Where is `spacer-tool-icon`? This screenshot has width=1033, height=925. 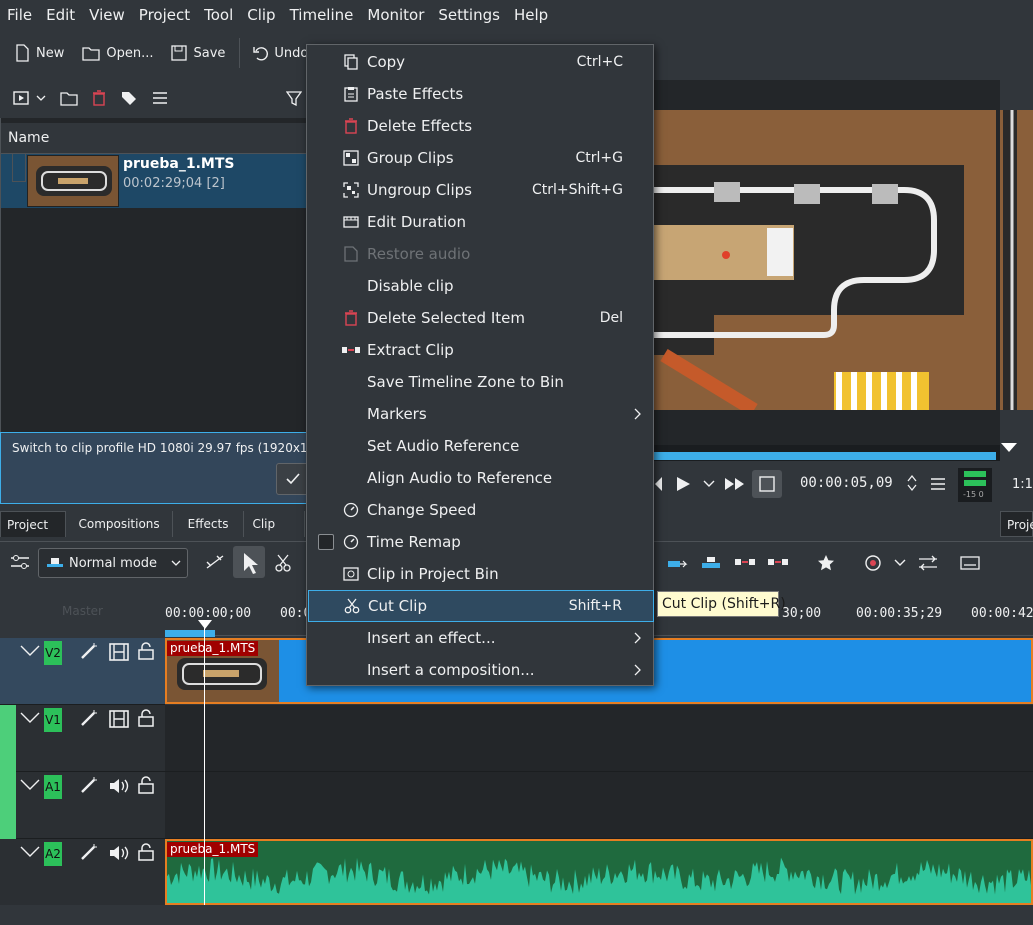
spacer-tool-icon is located at coordinates (215, 562).